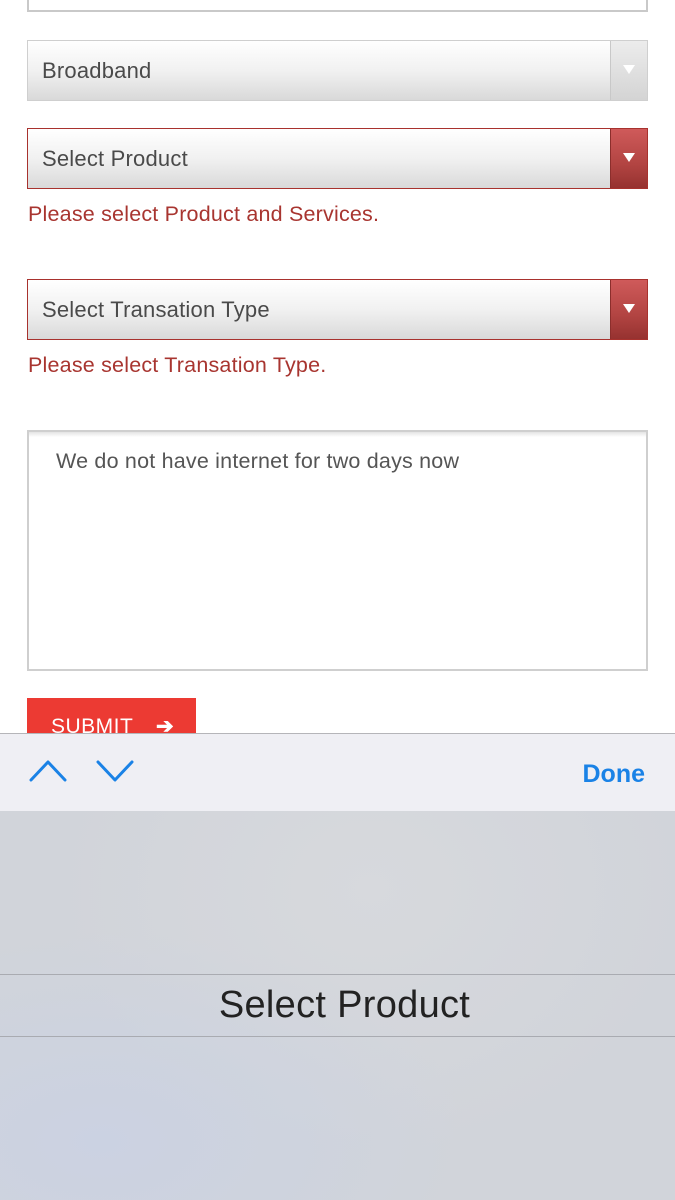 The height and width of the screenshot is (1200, 675). Describe the element at coordinates (92, 724) in the screenshot. I see `submit-button-label: SUBMIT` at that location.